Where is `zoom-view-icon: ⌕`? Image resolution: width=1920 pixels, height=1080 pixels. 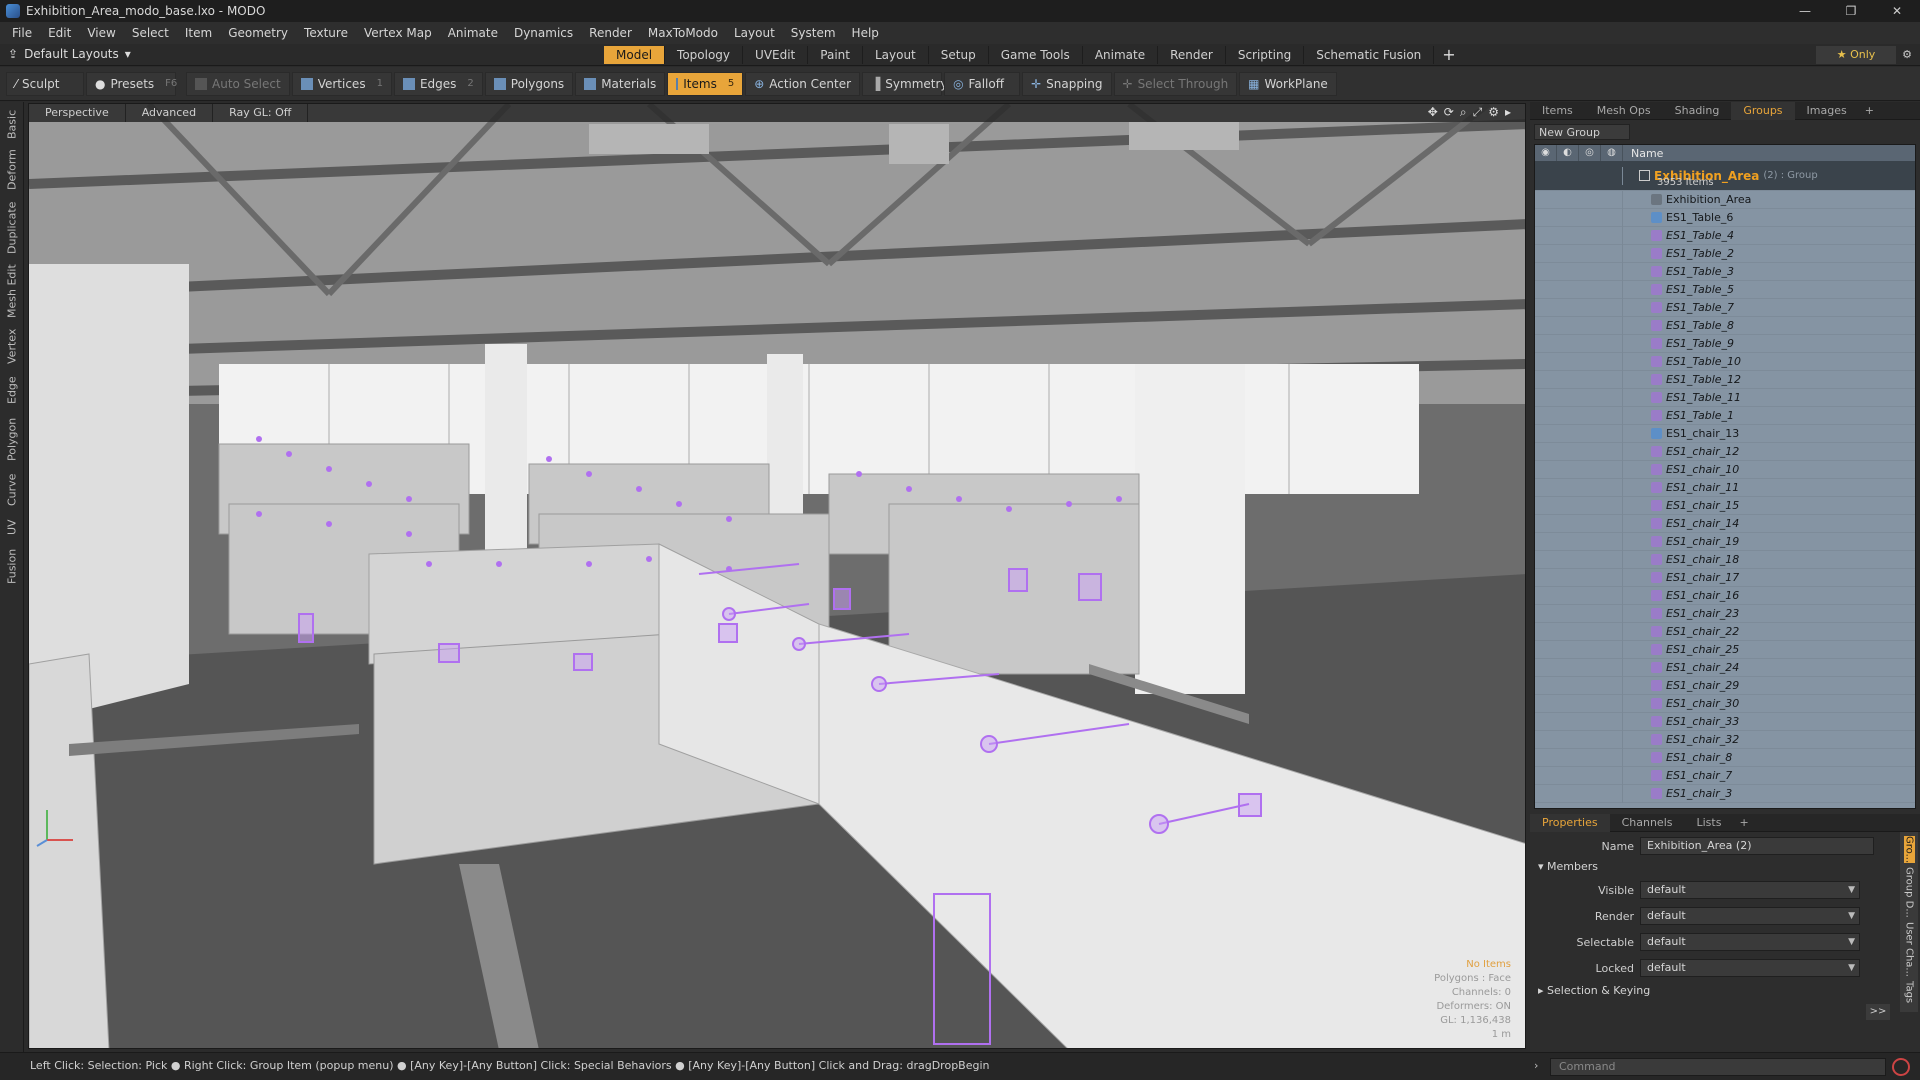 zoom-view-icon: ⌕ is located at coordinates (1463, 112).